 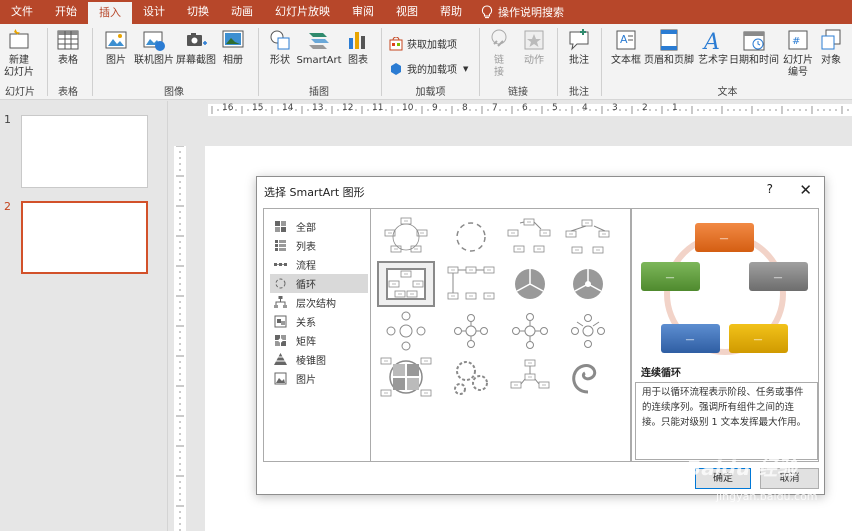 I want to click on ruler-label: 7, so click(x=495, y=108).